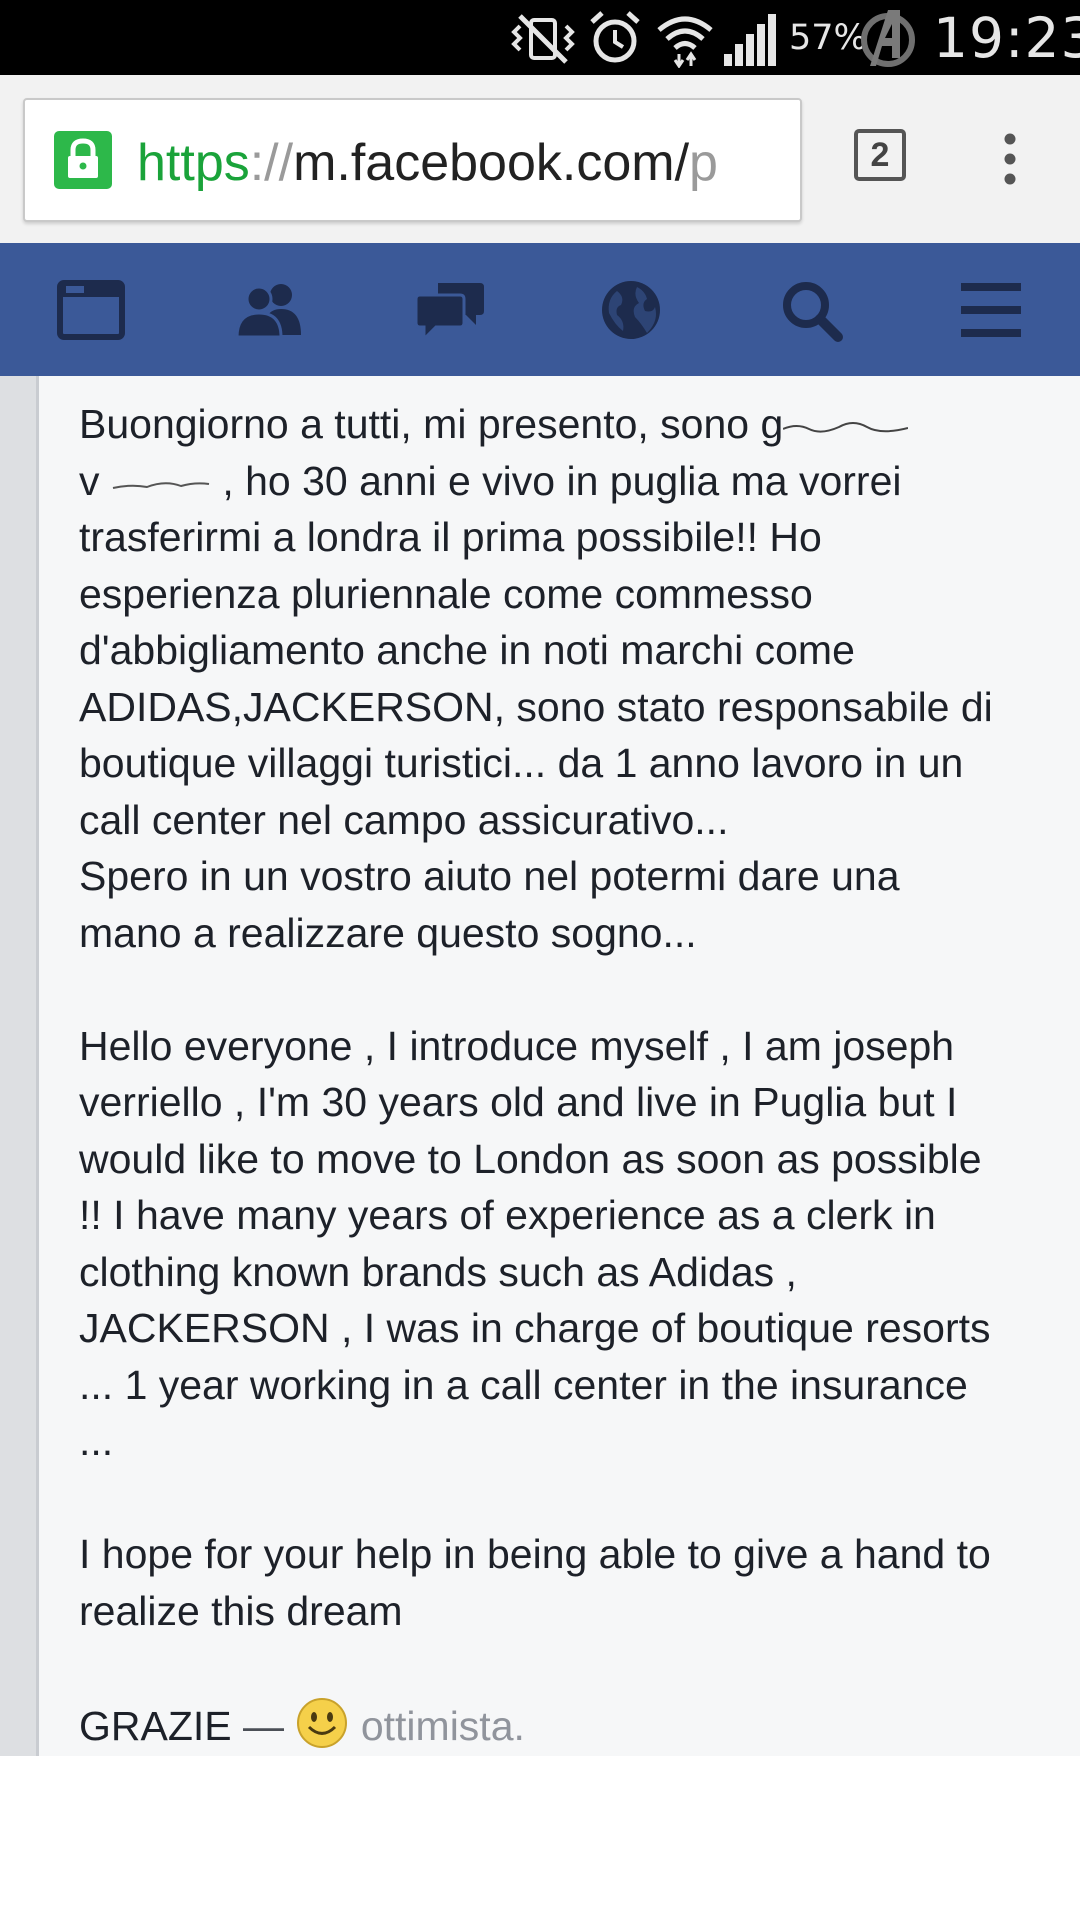 The width and height of the screenshot is (1080, 1920). I want to click on notifications-globe-icon, so click(631, 310).